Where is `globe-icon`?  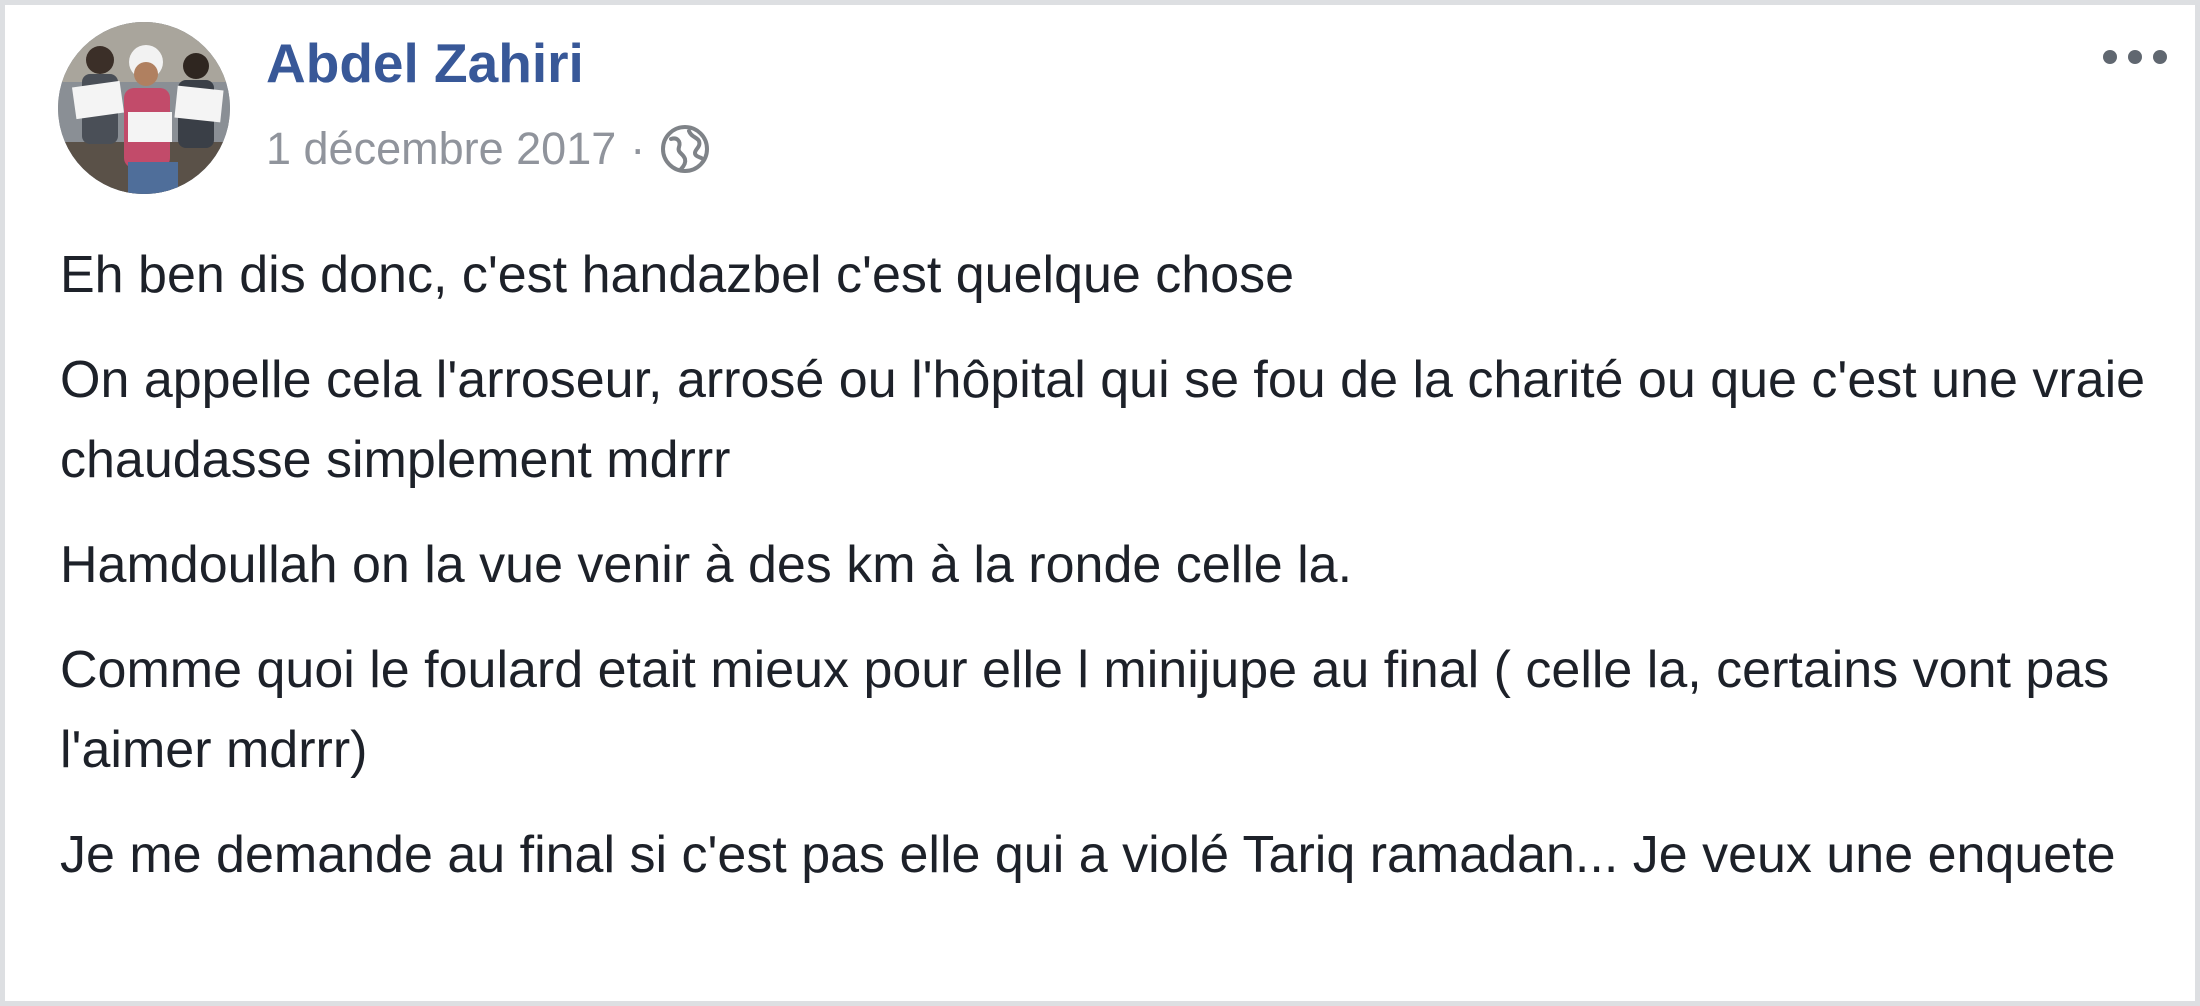
globe-icon is located at coordinates (685, 149).